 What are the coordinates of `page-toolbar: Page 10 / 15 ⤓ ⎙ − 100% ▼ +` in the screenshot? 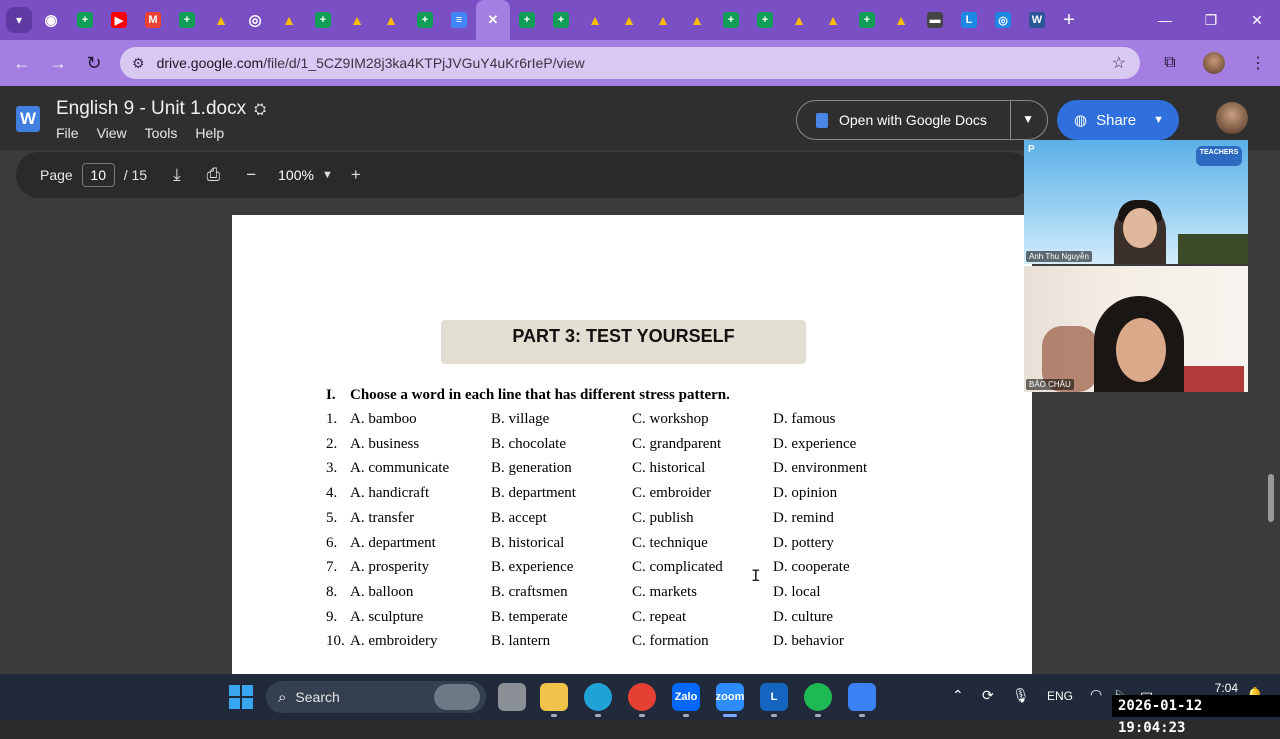 It's located at (524, 175).